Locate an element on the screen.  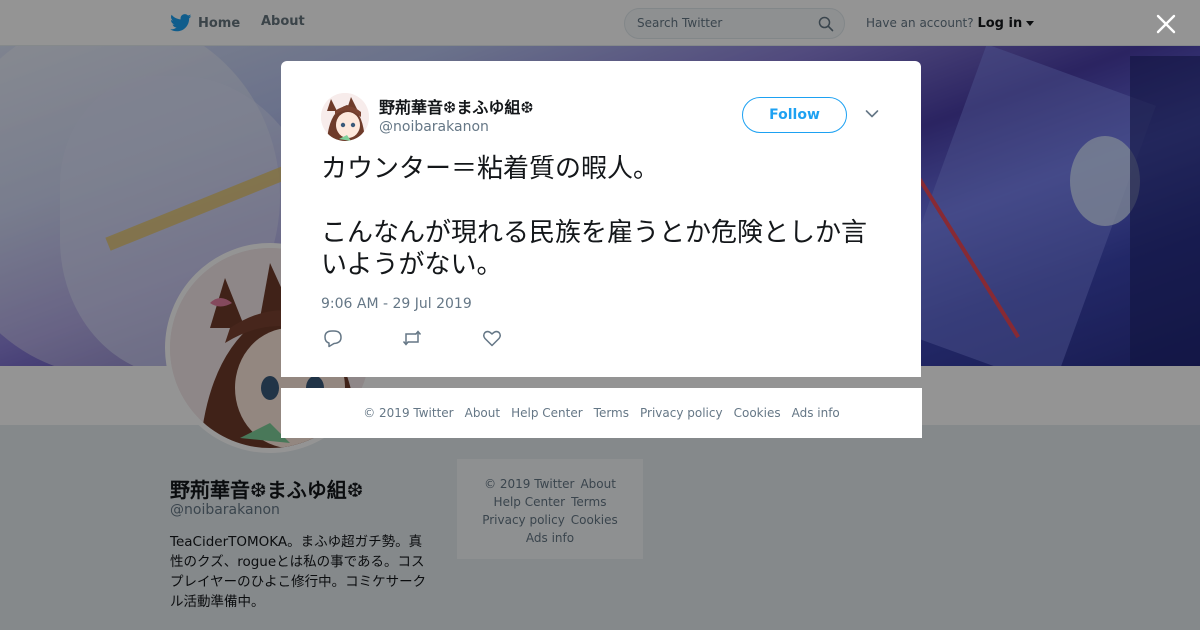
footer-ads-link: Ads info is located at coordinates (816, 413).